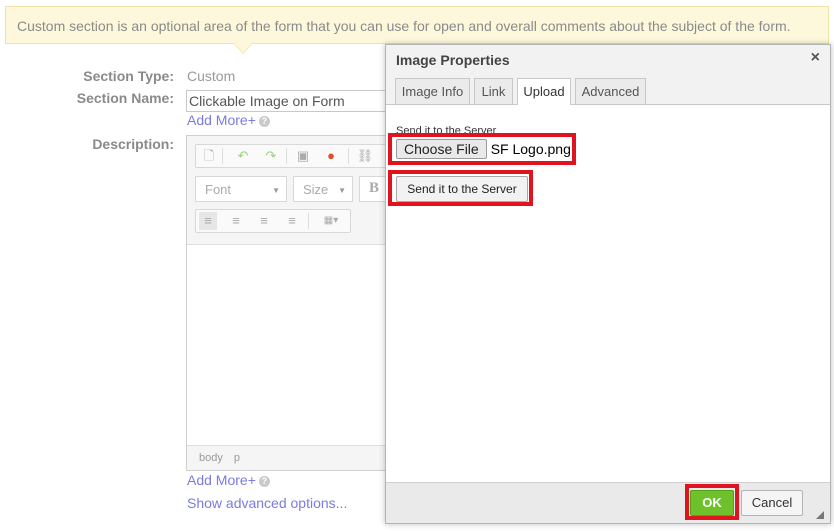 The image size is (834, 531). What do you see at coordinates (331, 156) in the screenshot?
I see `flash-icon: ●` at bounding box center [331, 156].